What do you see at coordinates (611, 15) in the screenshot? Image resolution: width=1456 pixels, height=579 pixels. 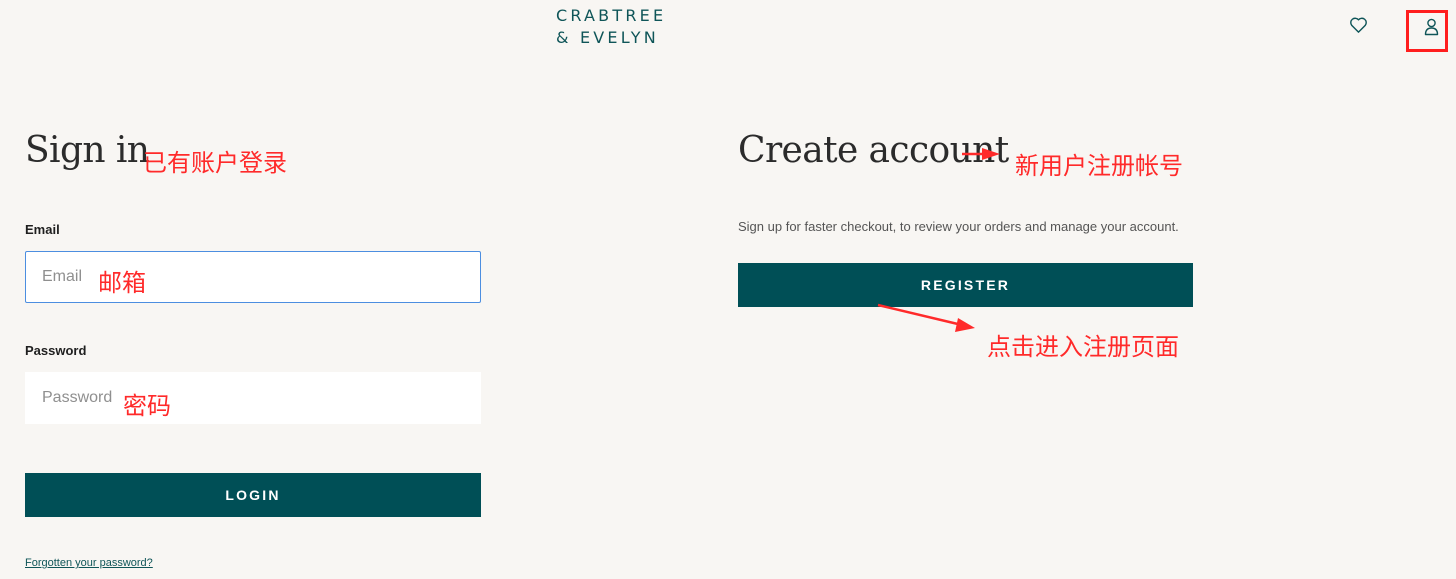 I see `logo-line-1: CRABTREE` at bounding box center [611, 15].